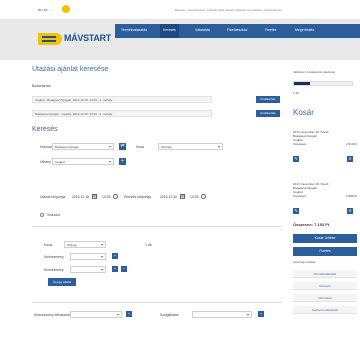 The width and height of the screenshot is (360, 360). I want to click on logo-wing-icon, so click(50, 39).